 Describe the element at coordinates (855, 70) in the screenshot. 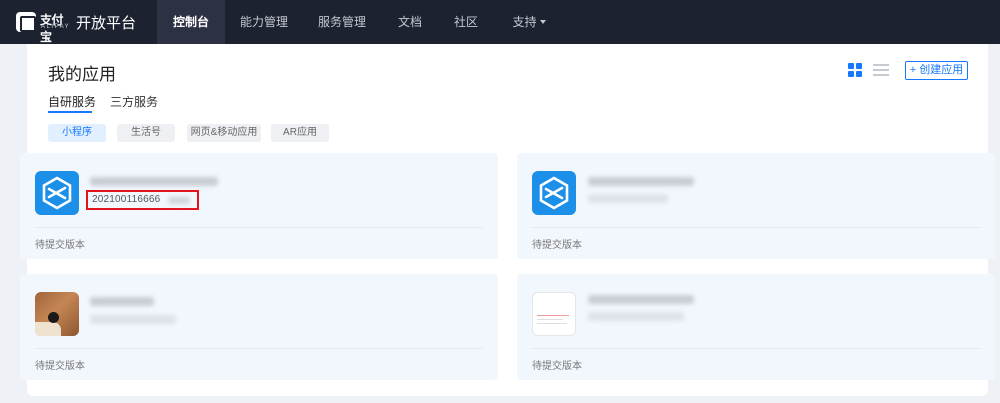

I see `grid-view-icon` at that location.